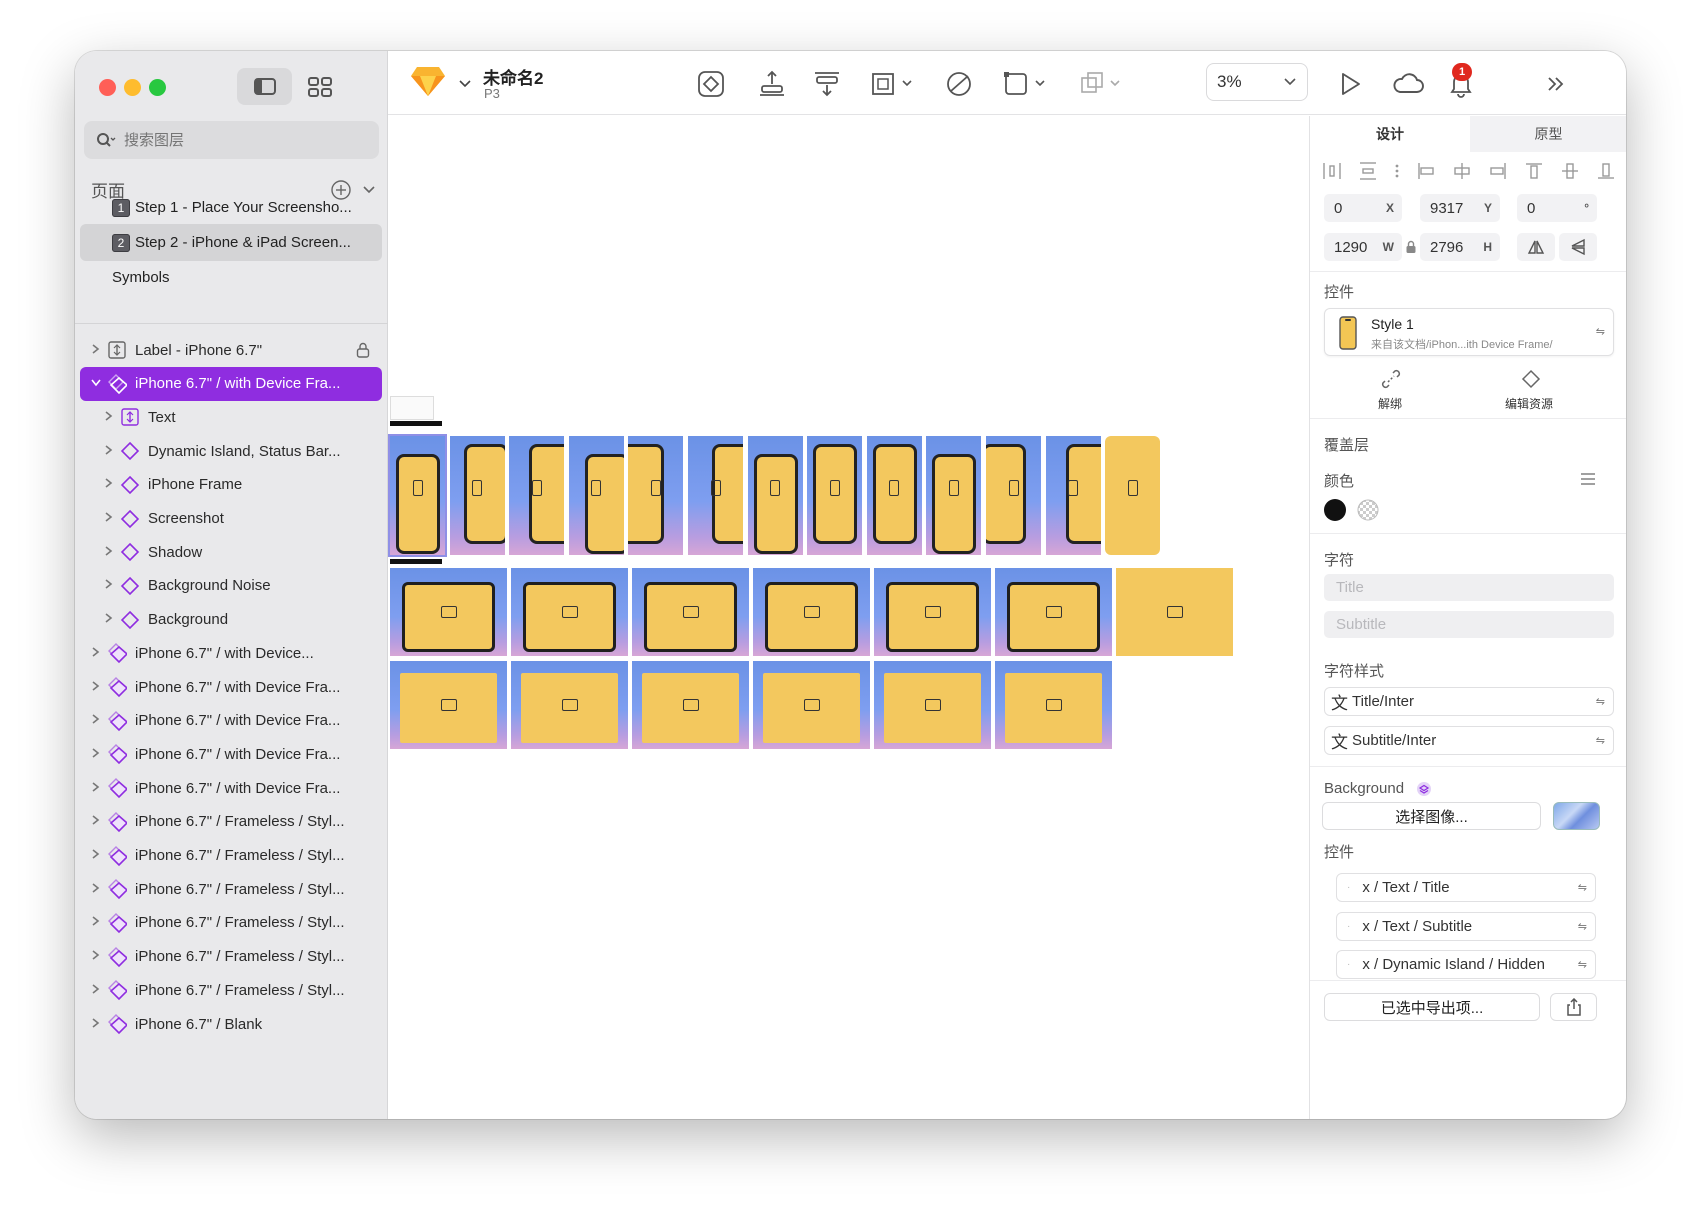  Describe the element at coordinates (231, 485) in the screenshot. I see `layer-row: iPhone Frame` at that location.